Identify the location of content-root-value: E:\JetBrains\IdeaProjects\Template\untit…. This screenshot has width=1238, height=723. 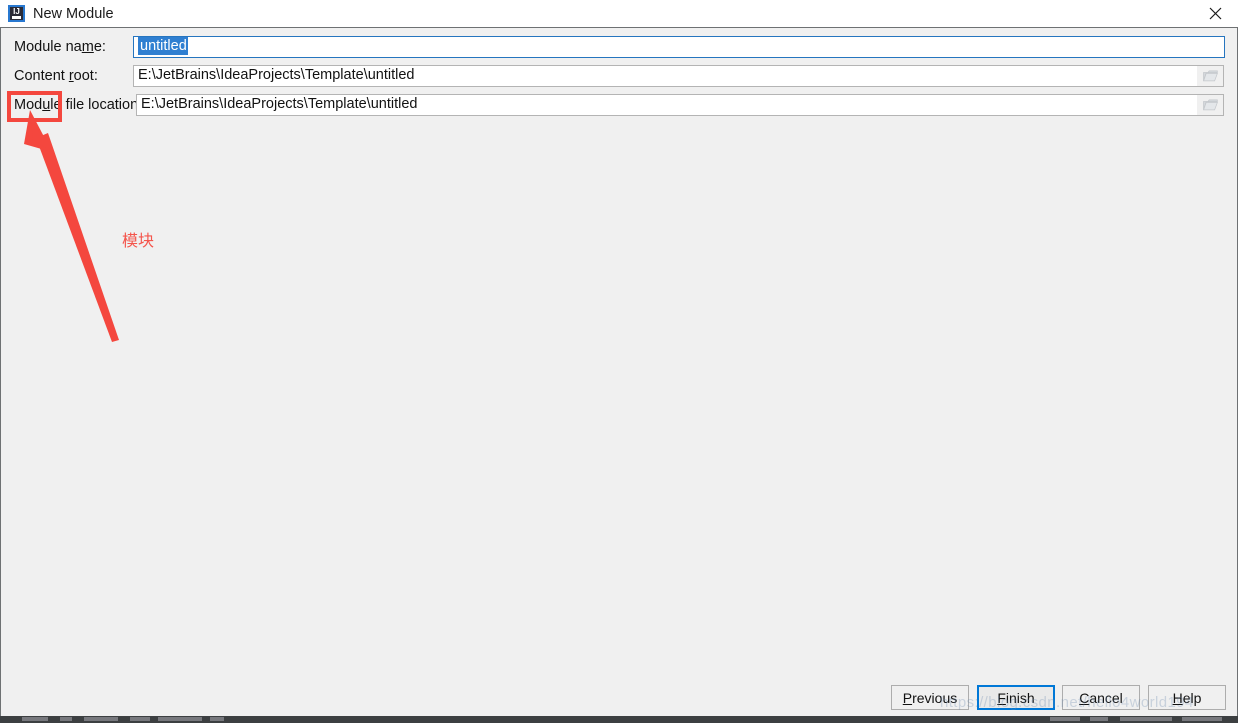
(276, 75).